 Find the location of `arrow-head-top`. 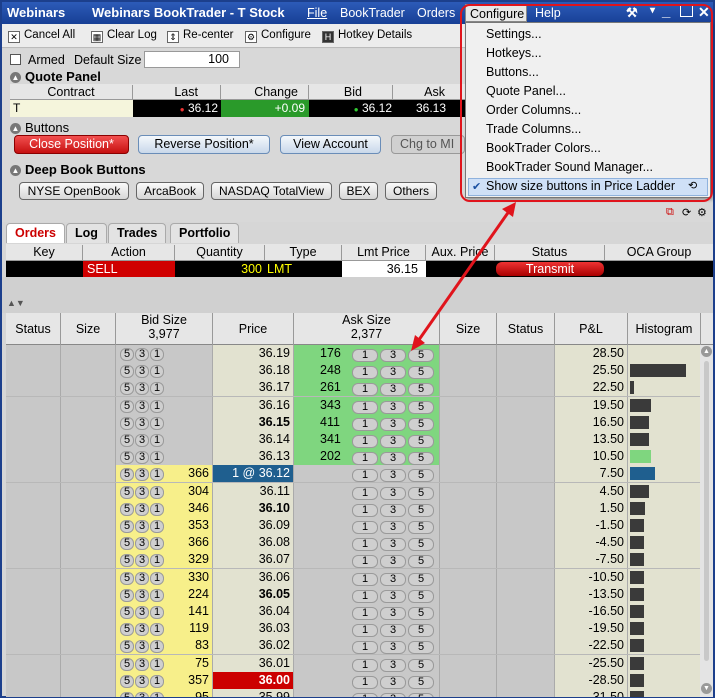

arrow-head-top is located at coordinates (509, 209).